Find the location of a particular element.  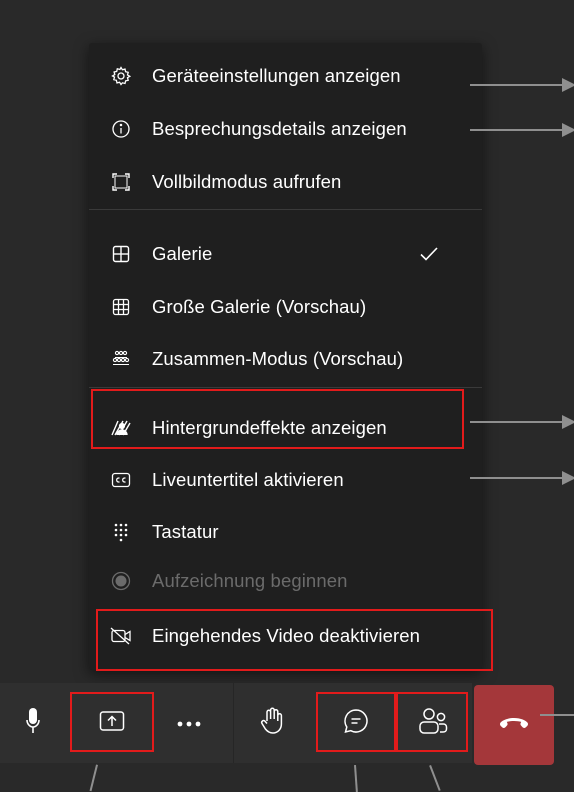

gear-icon is located at coordinates (121, 76).